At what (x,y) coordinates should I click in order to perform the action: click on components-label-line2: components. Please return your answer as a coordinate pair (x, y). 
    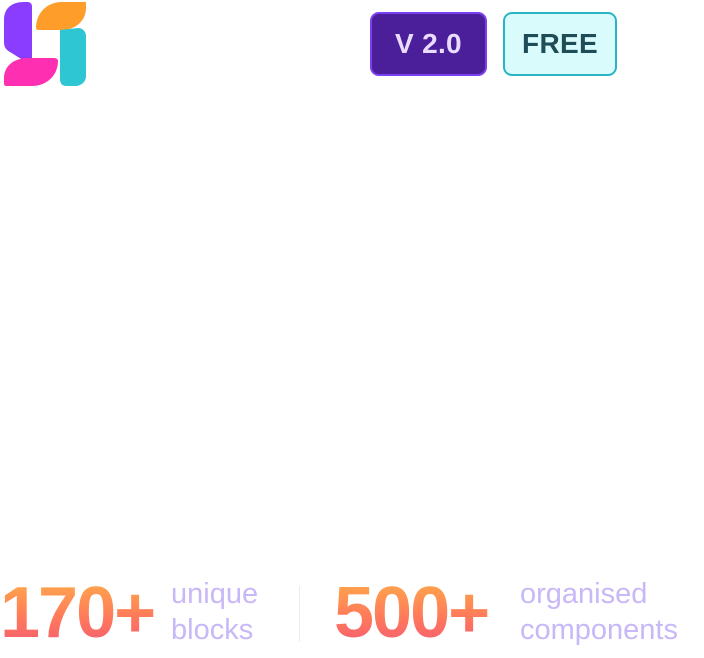
    Looking at the image, I should click on (599, 630).